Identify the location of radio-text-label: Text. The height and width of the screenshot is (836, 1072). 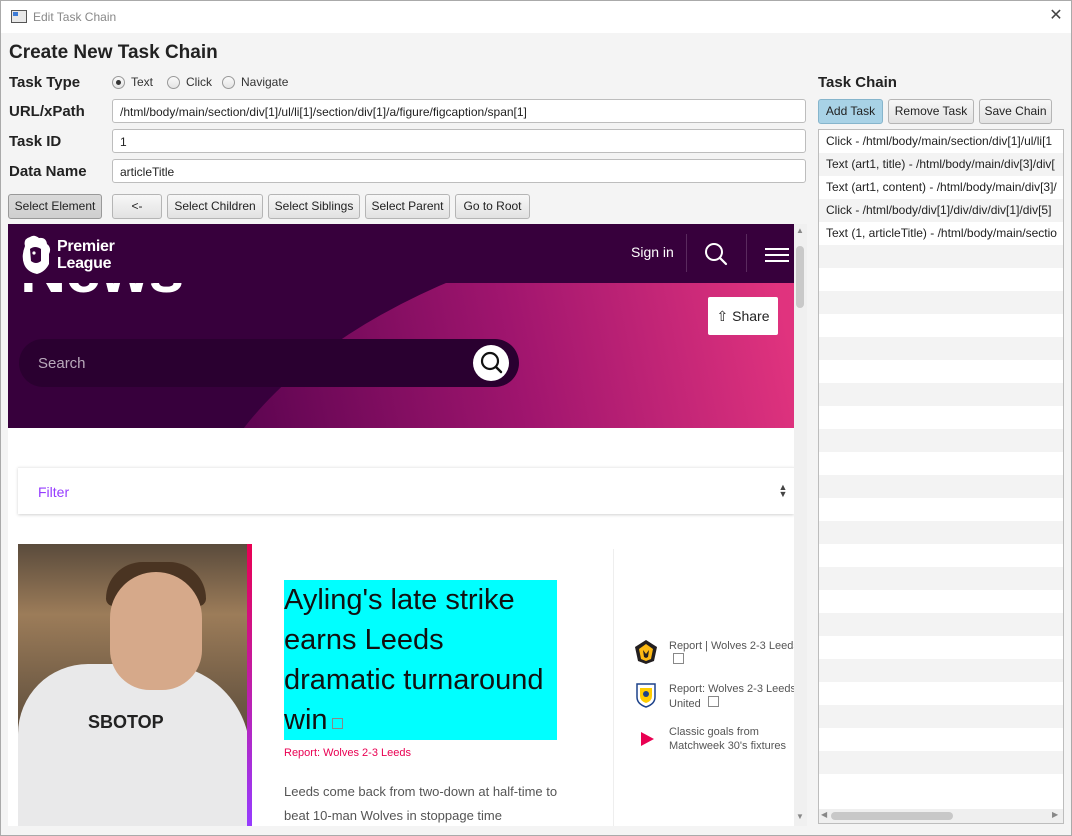
(142, 82).